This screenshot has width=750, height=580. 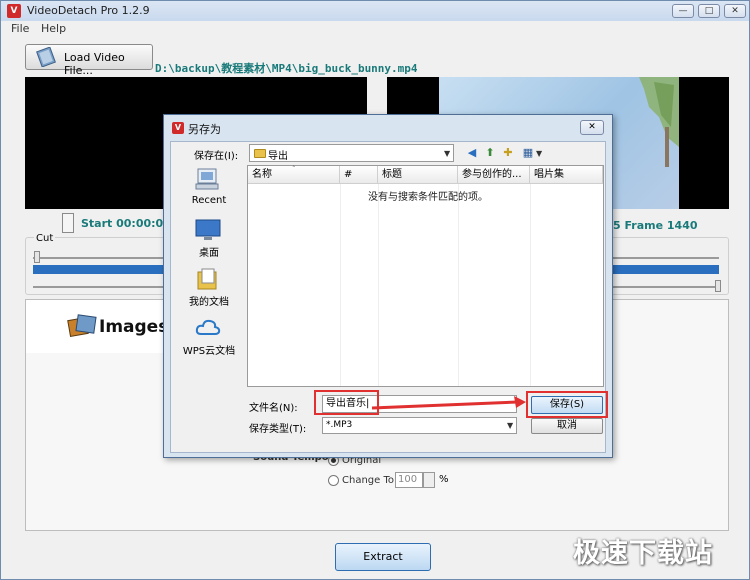 What do you see at coordinates (68, 223) in the screenshot?
I see `start-time-spinner` at bounding box center [68, 223].